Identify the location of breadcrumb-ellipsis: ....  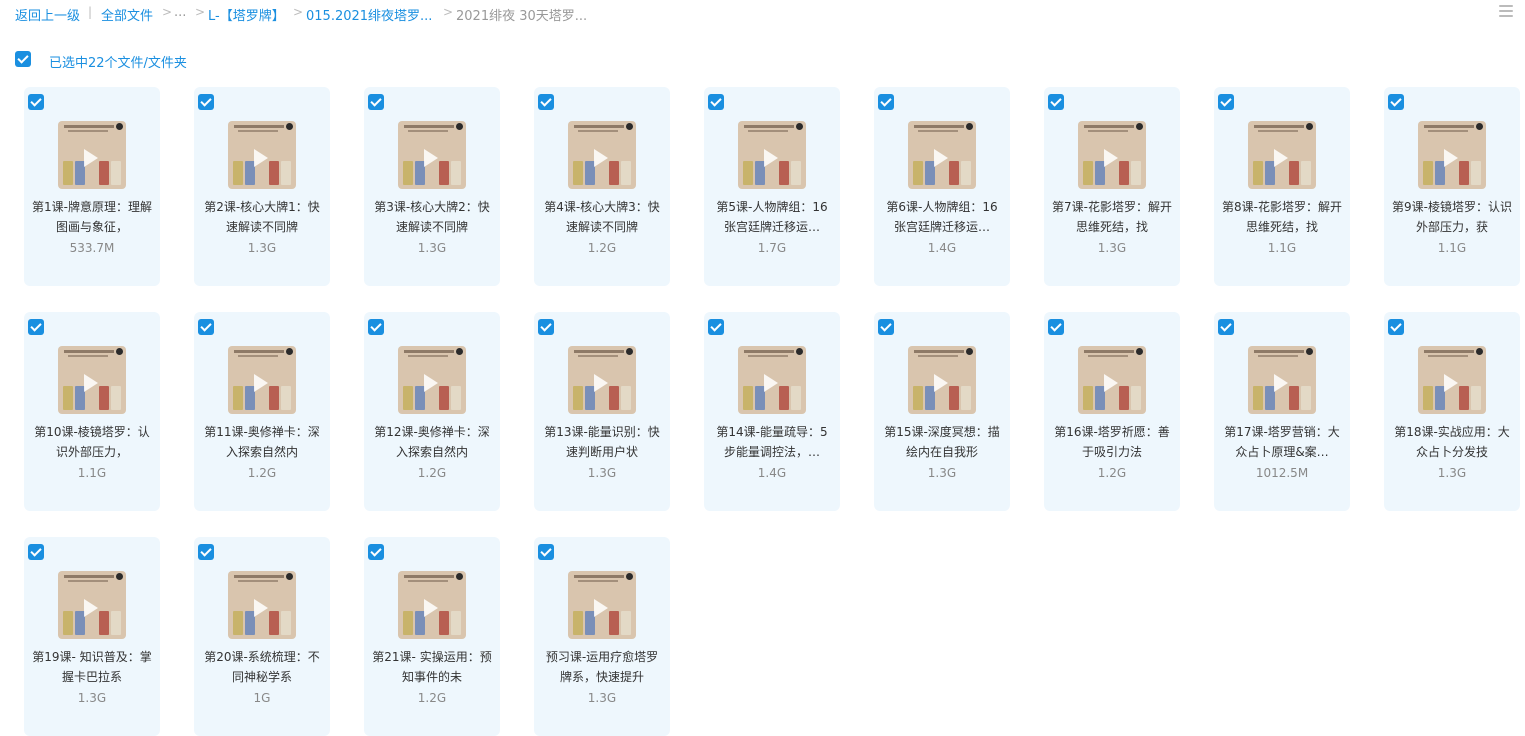
(180, 12).